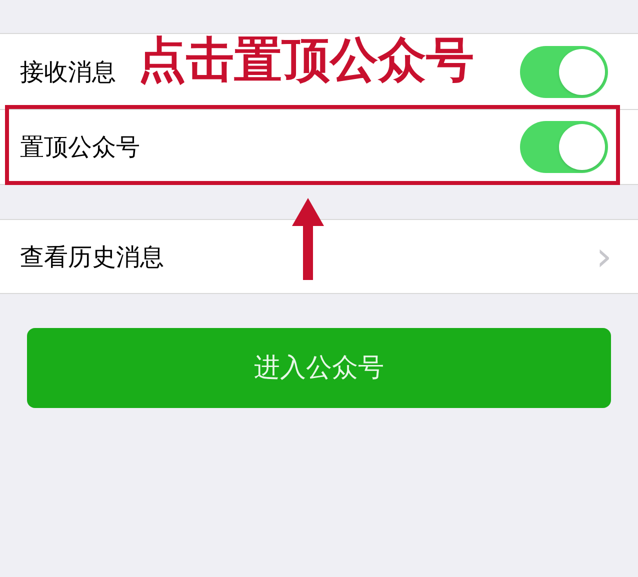 This screenshot has width=638, height=577. What do you see at coordinates (92, 257) in the screenshot?
I see `row-label: 查看历史消息` at bounding box center [92, 257].